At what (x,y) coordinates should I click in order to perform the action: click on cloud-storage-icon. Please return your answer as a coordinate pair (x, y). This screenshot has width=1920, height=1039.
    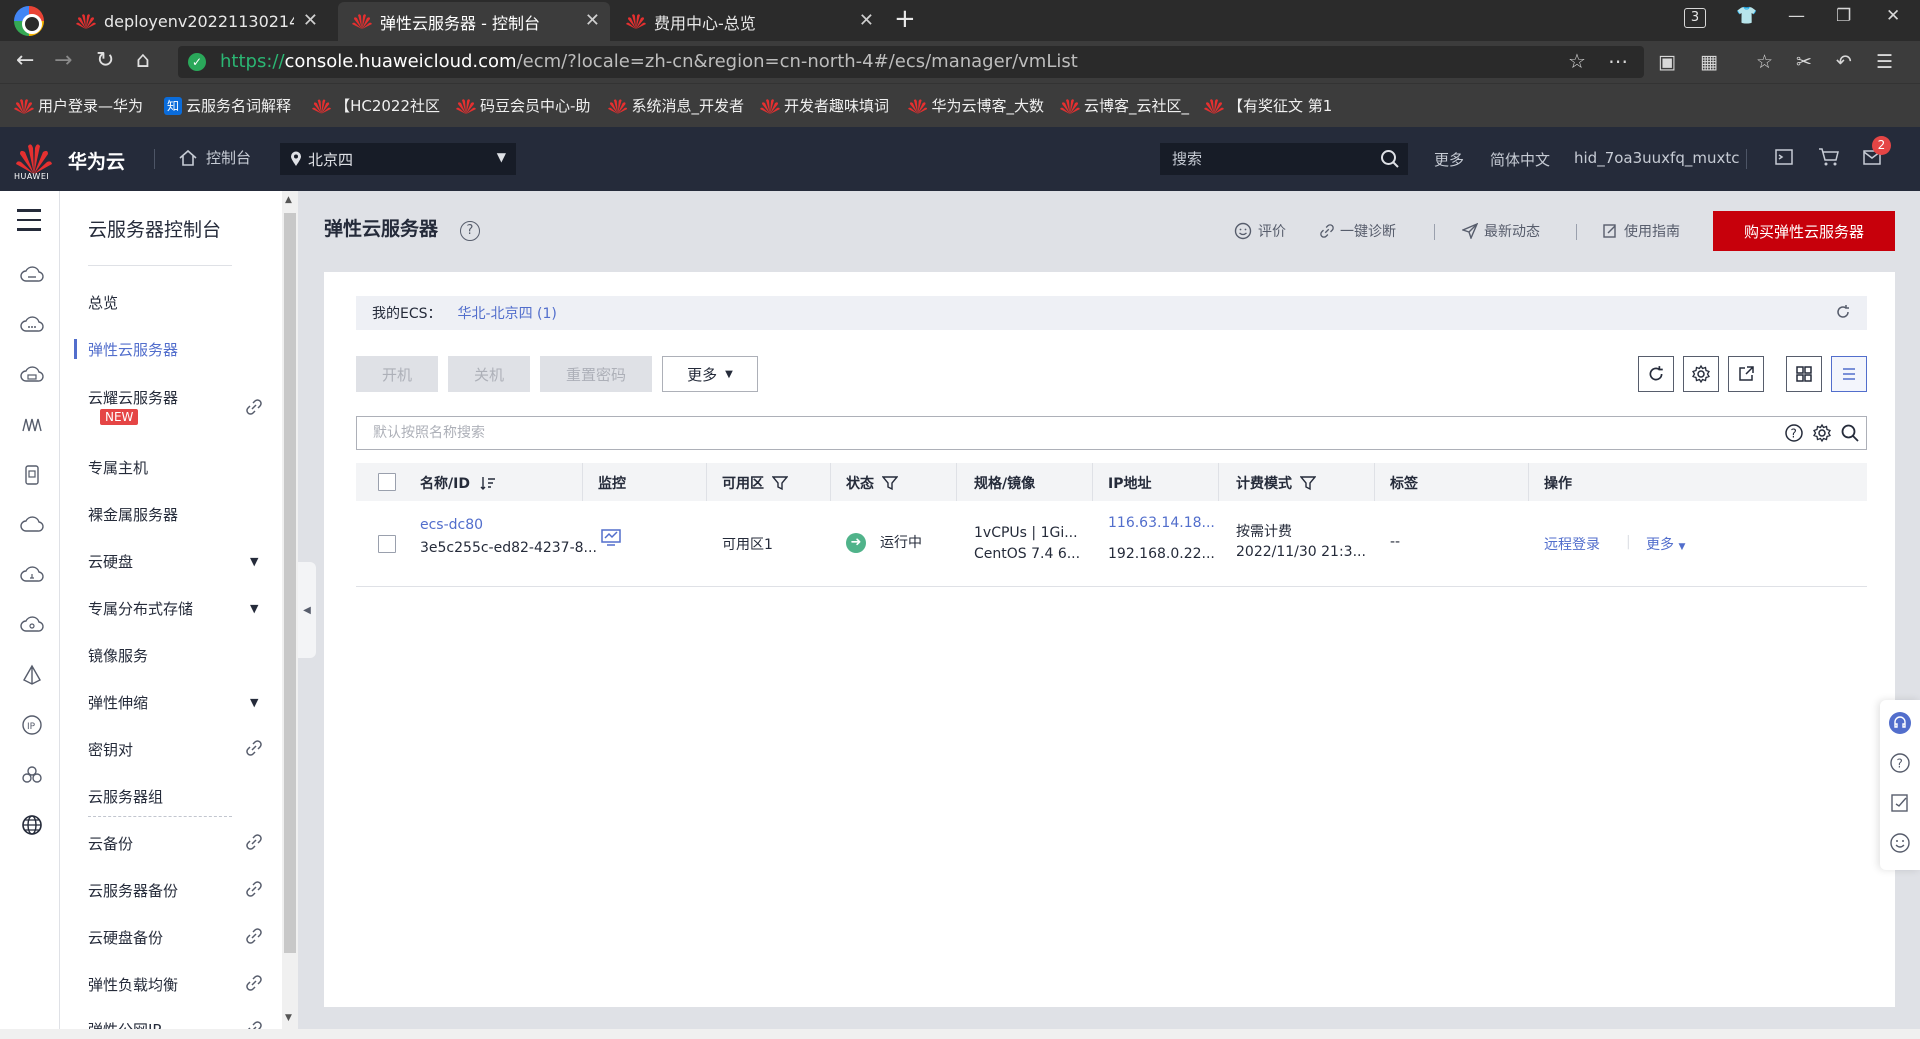
    Looking at the image, I should click on (32, 375).